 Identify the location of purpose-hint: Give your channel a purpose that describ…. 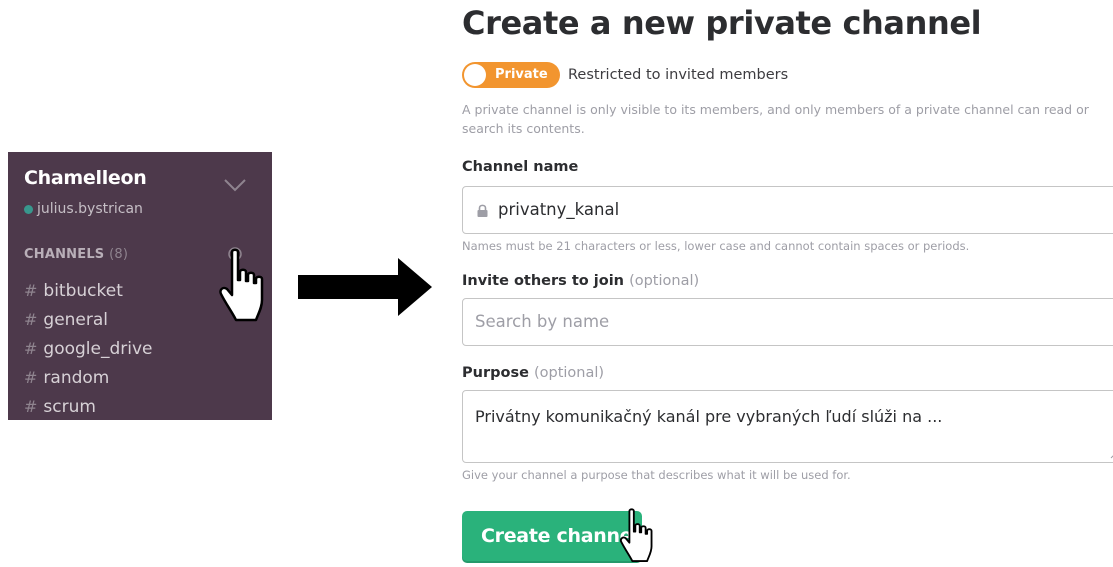
(656, 475).